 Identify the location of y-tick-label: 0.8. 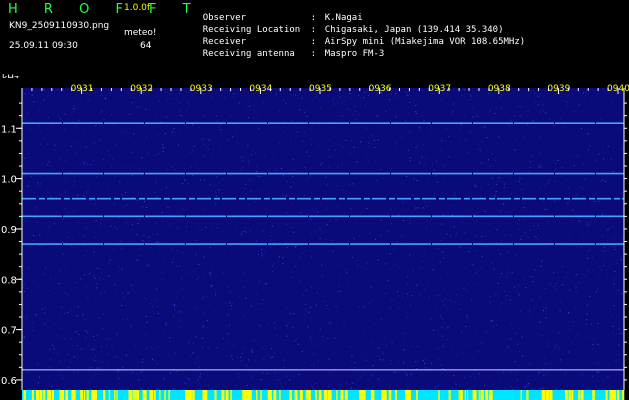
(9, 280).